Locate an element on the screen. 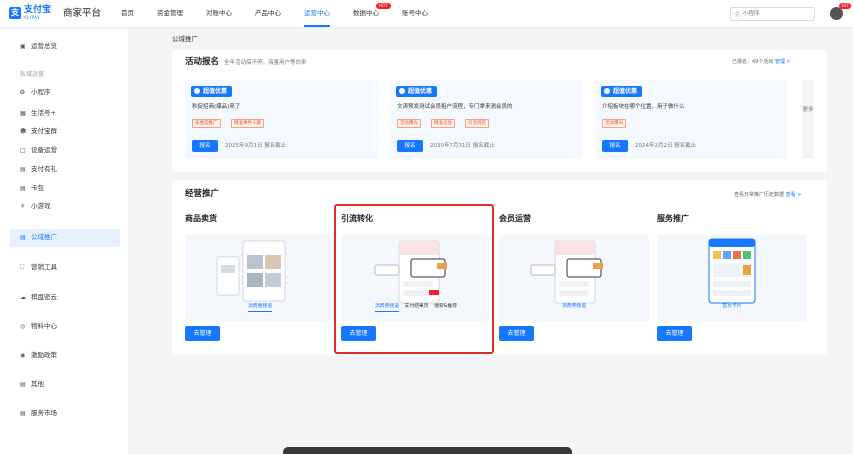 This screenshot has height=454, width=853. nav-item-funds: 资金管理 is located at coordinates (170, 13).